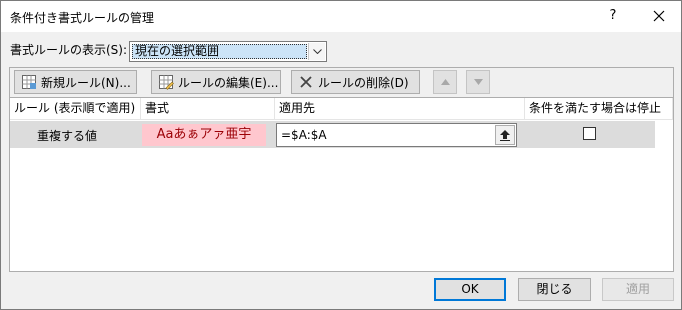 The width and height of the screenshot is (682, 310). I want to click on triangle-down-icon, so click(478, 82).